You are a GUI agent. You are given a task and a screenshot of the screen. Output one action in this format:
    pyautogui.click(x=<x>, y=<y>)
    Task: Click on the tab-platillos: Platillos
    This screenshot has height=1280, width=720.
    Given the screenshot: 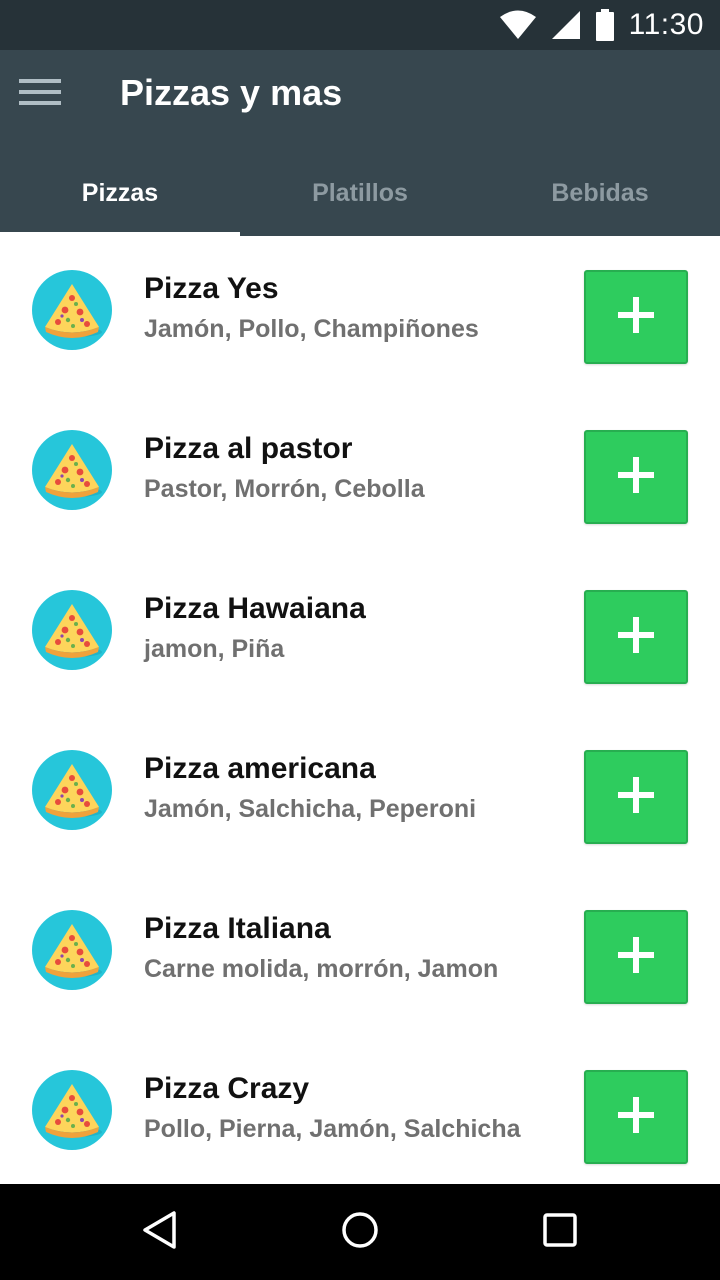 What is the action you would take?
    pyautogui.click(x=360, y=193)
    